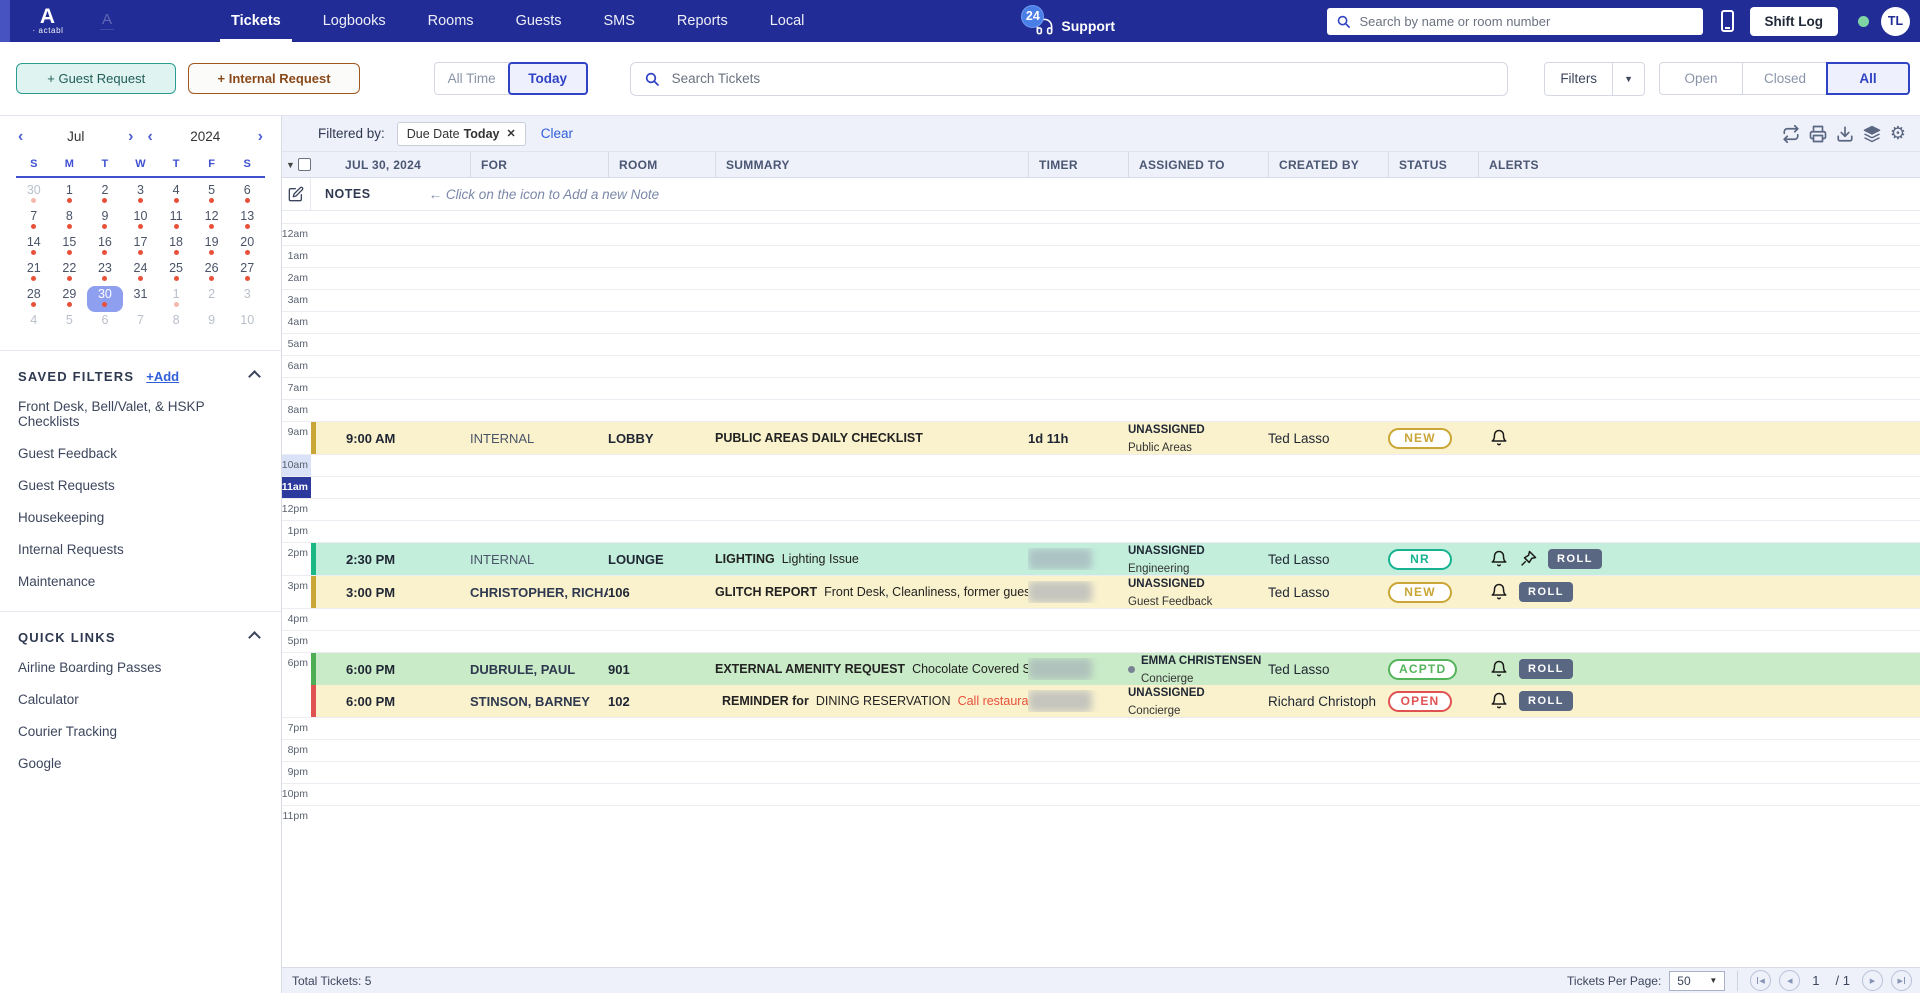 The width and height of the screenshot is (1920, 993). Describe the element at coordinates (1068, 20) in the screenshot. I see `support-button: 24 Support` at that location.